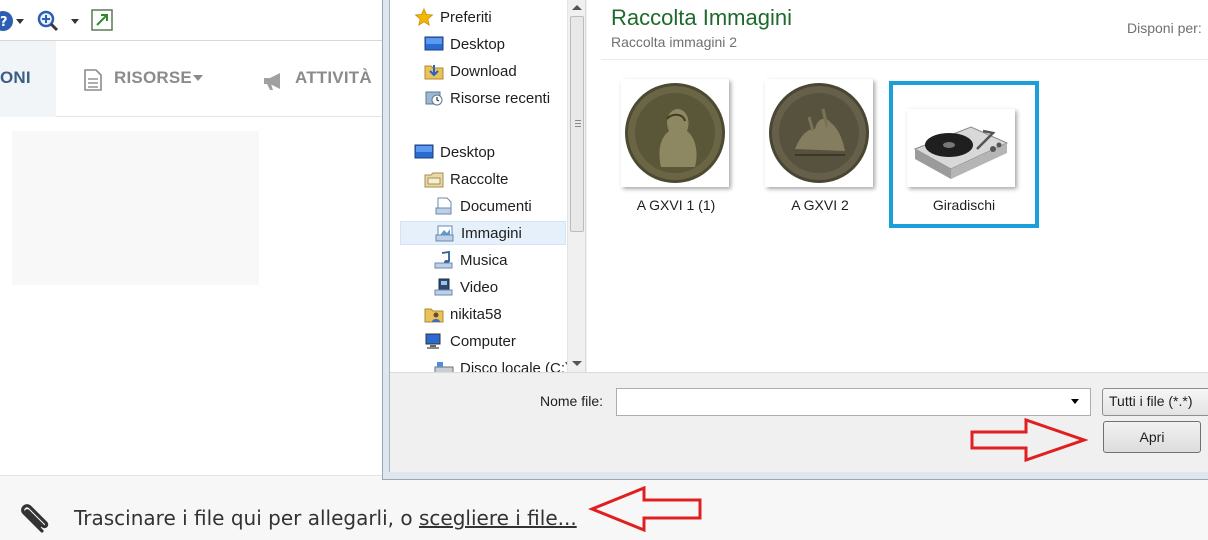 This screenshot has width=1208, height=540. I want to click on tree-item-immagini: Immagini, so click(483, 233).